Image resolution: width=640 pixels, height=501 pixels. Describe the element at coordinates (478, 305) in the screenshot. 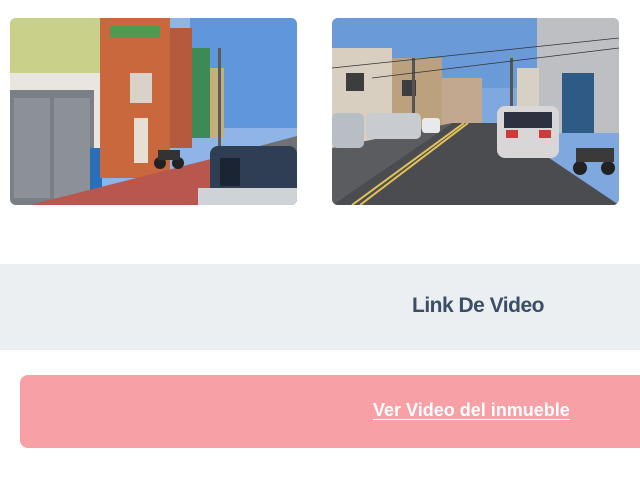

I see `video-section-title: Link De Video` at that location.